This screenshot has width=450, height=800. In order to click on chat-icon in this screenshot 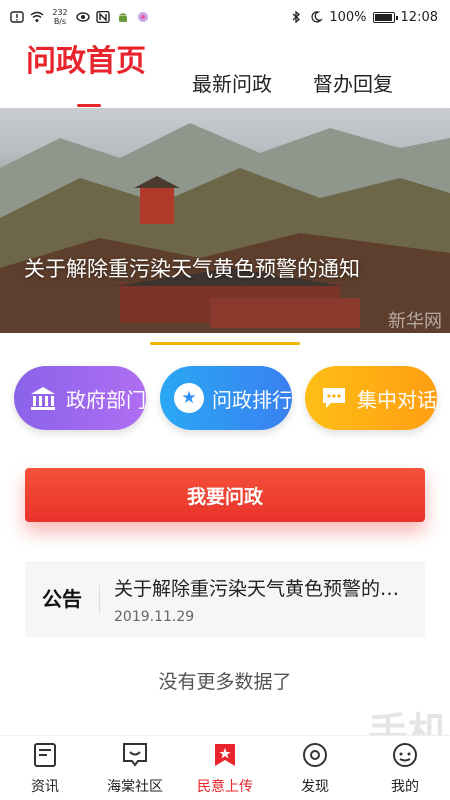, I will do `click(334, 398)`.